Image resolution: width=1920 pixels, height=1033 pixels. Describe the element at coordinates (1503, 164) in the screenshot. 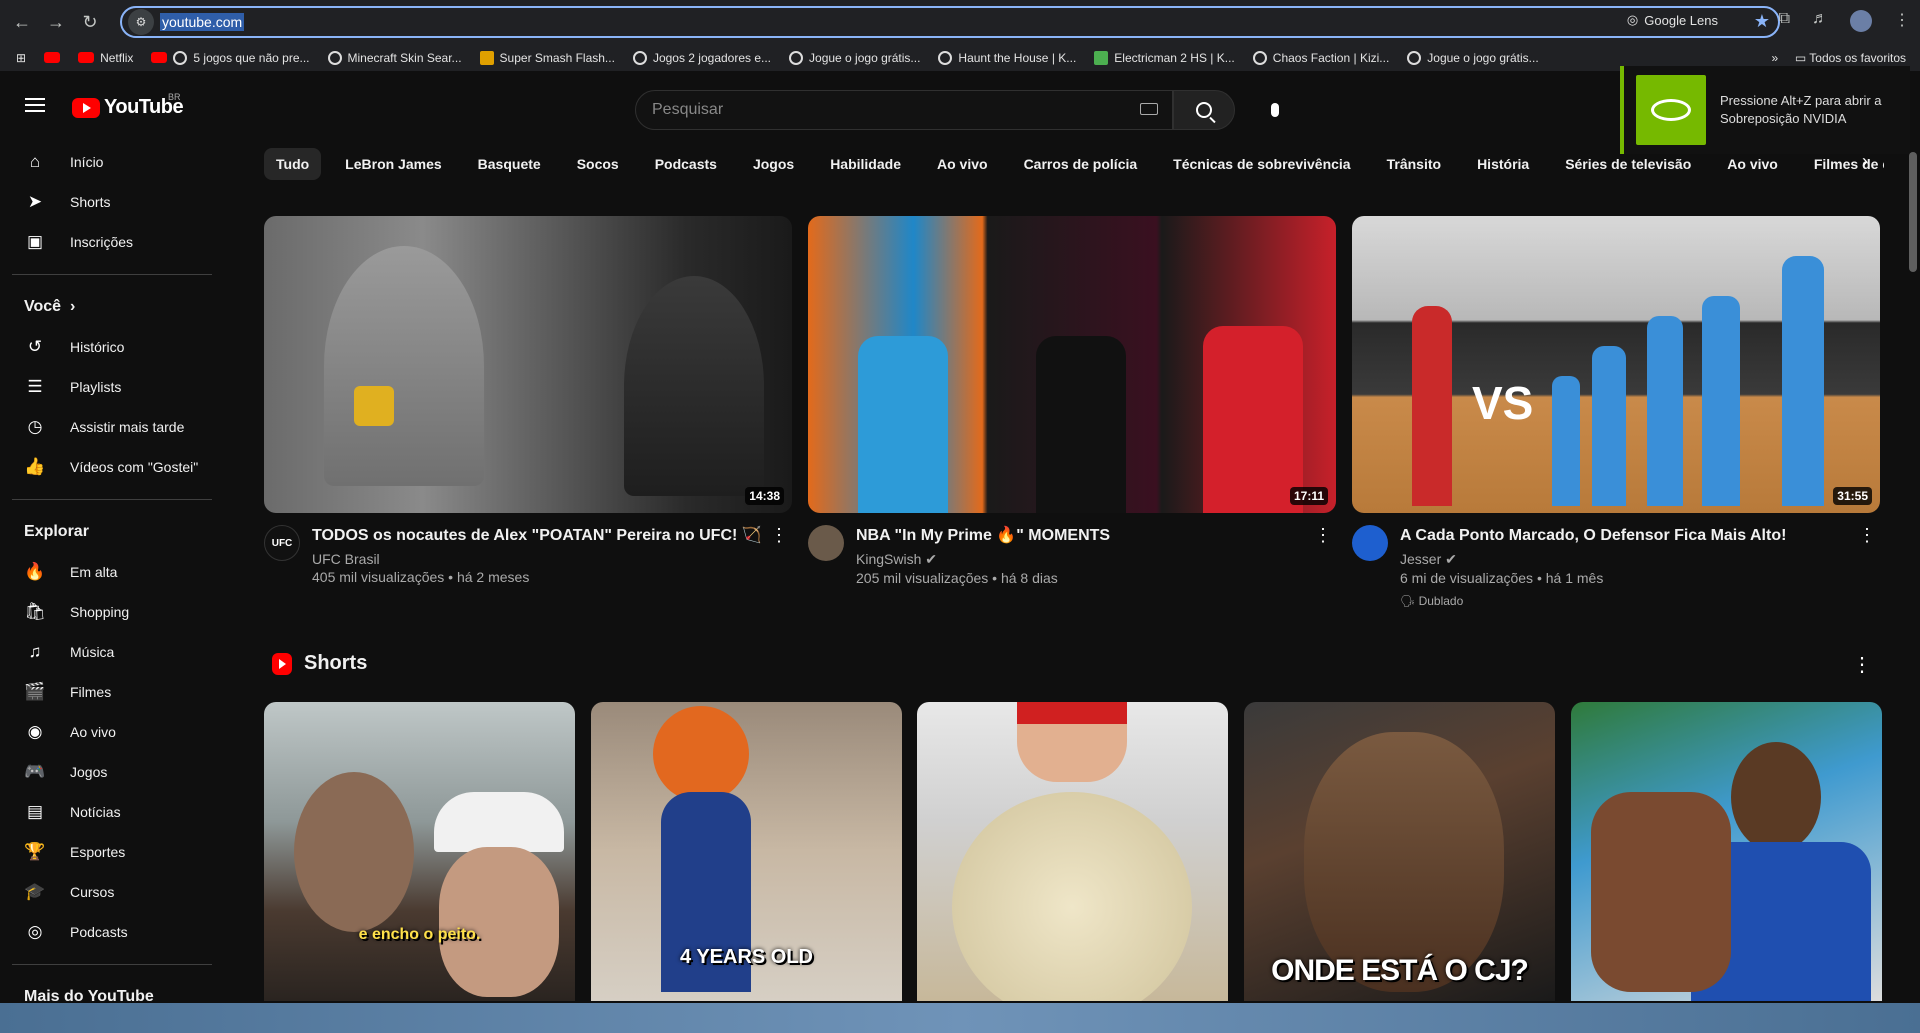

I see `filter-chip: História` at that location.